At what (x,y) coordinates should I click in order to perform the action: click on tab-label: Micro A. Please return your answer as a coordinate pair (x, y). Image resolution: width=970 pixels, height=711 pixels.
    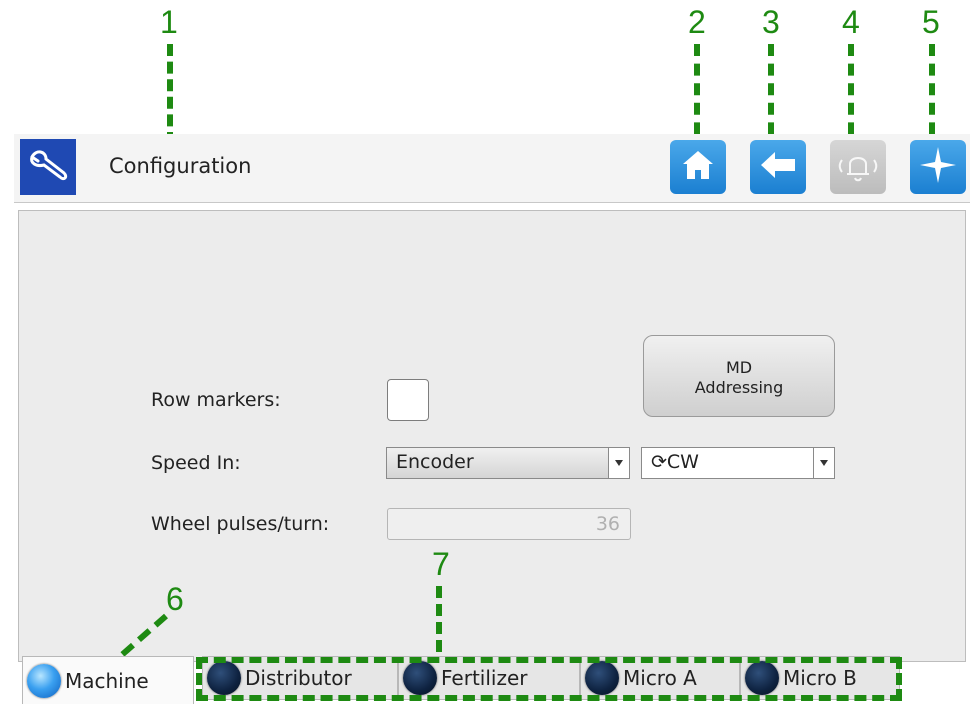
    Looking at the image, I should click on (660, 678).